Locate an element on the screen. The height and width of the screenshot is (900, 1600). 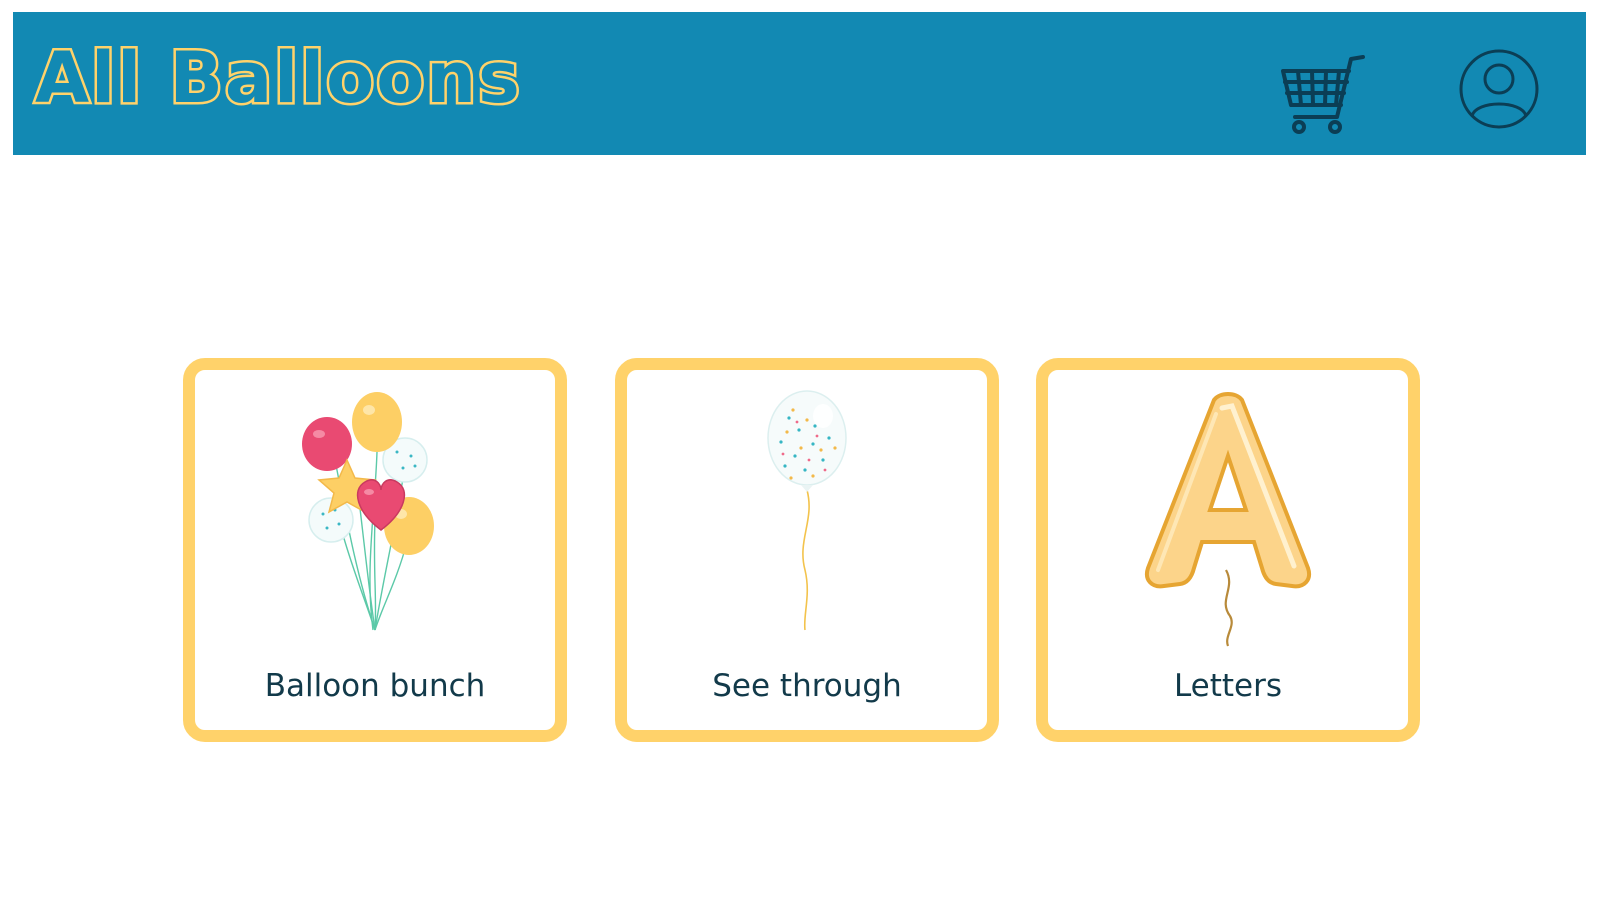
shopping-cart-icon is located at coordinates (1325, 89).